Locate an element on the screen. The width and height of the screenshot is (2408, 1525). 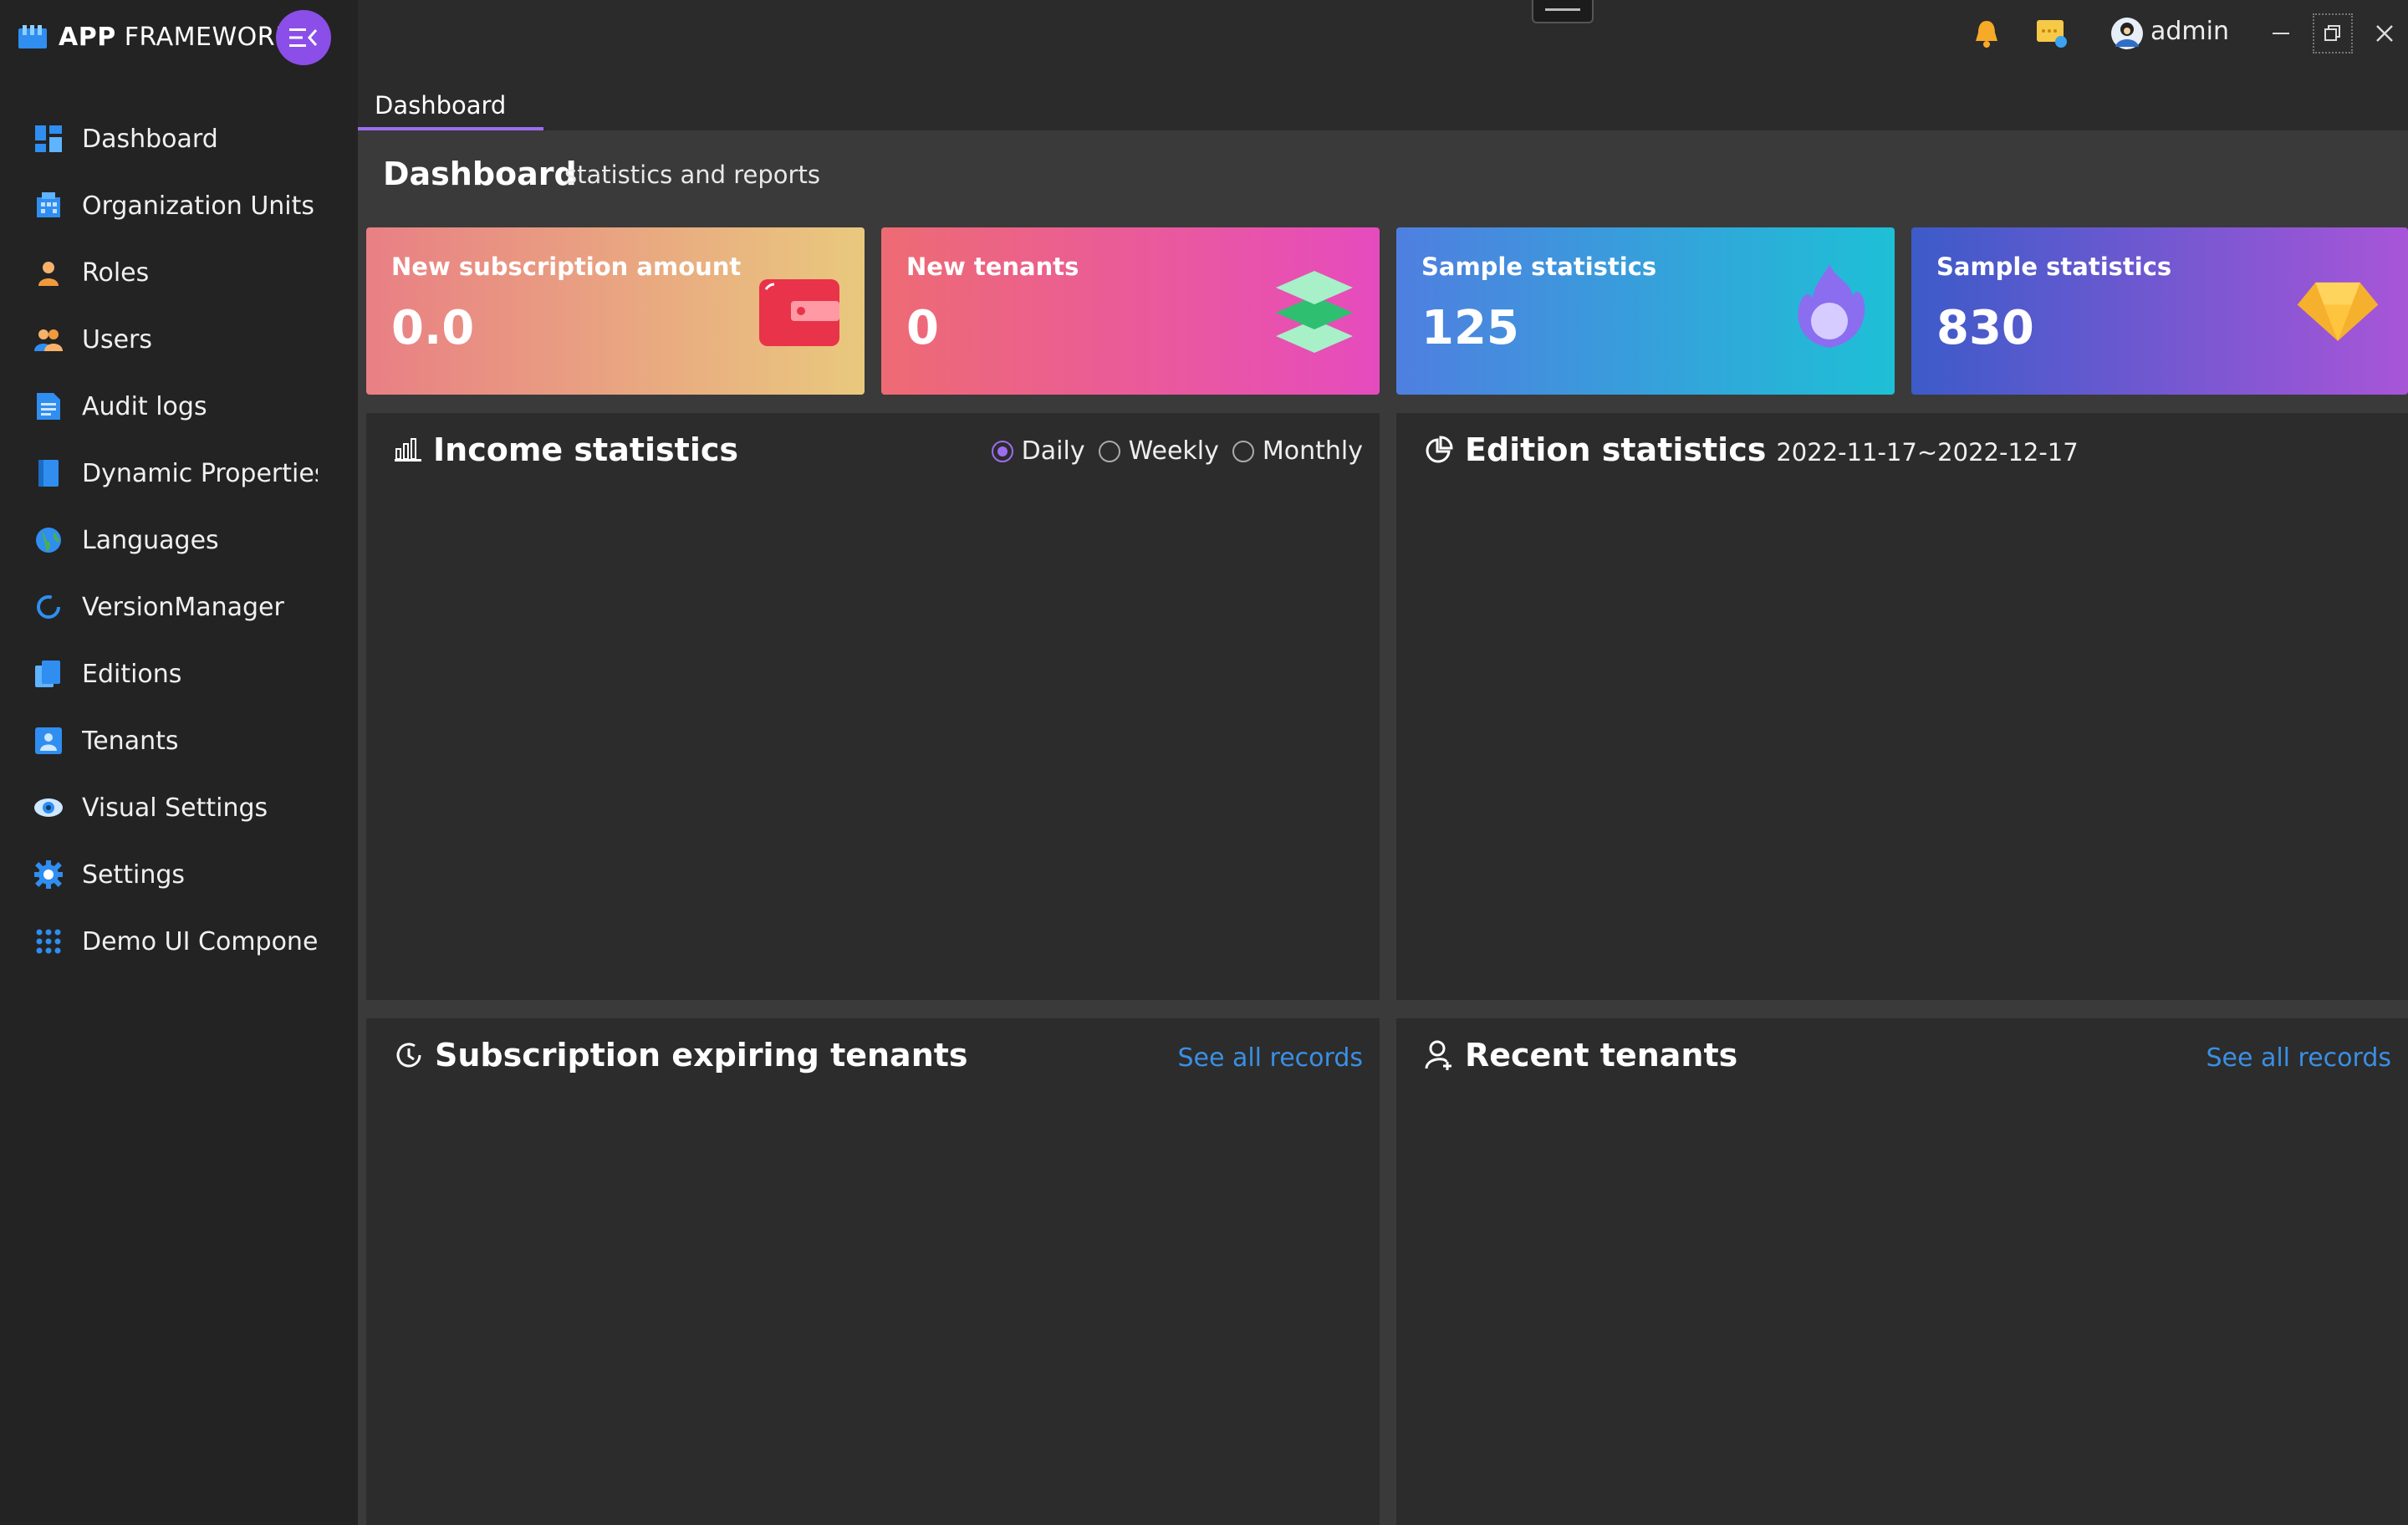
tab-label: Dashboard is located at coordinates (441, 105).